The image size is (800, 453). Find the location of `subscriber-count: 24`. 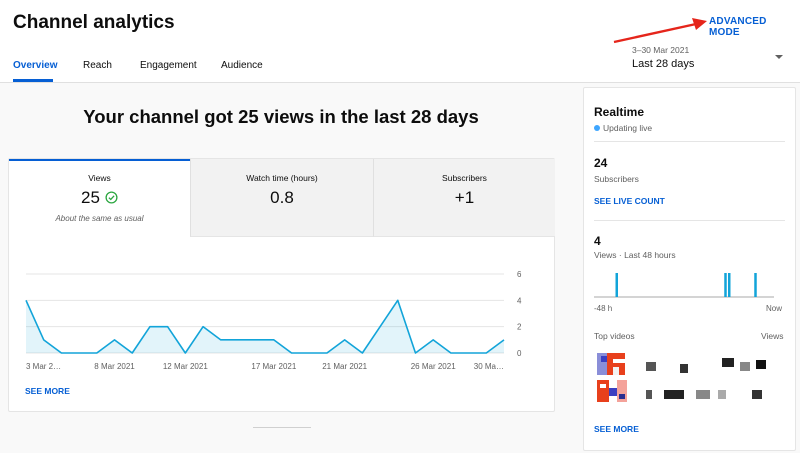

subscriber-count: 24 is located at coordinates (601, 163).